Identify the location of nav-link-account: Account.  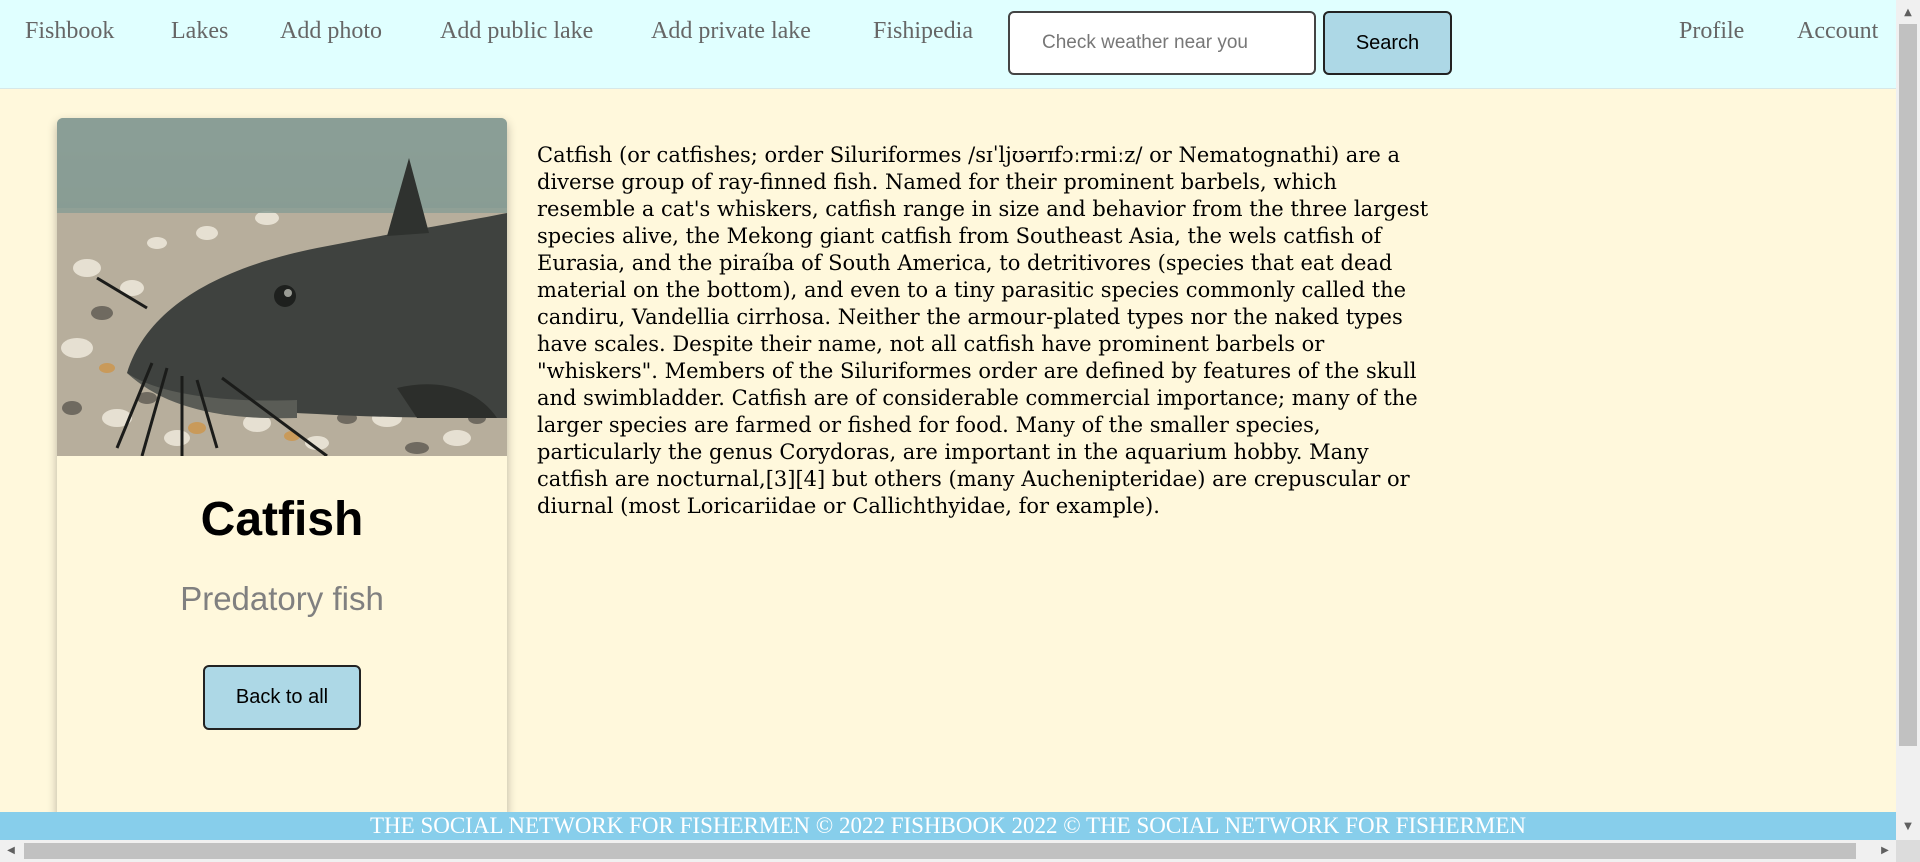
(1837, 31).